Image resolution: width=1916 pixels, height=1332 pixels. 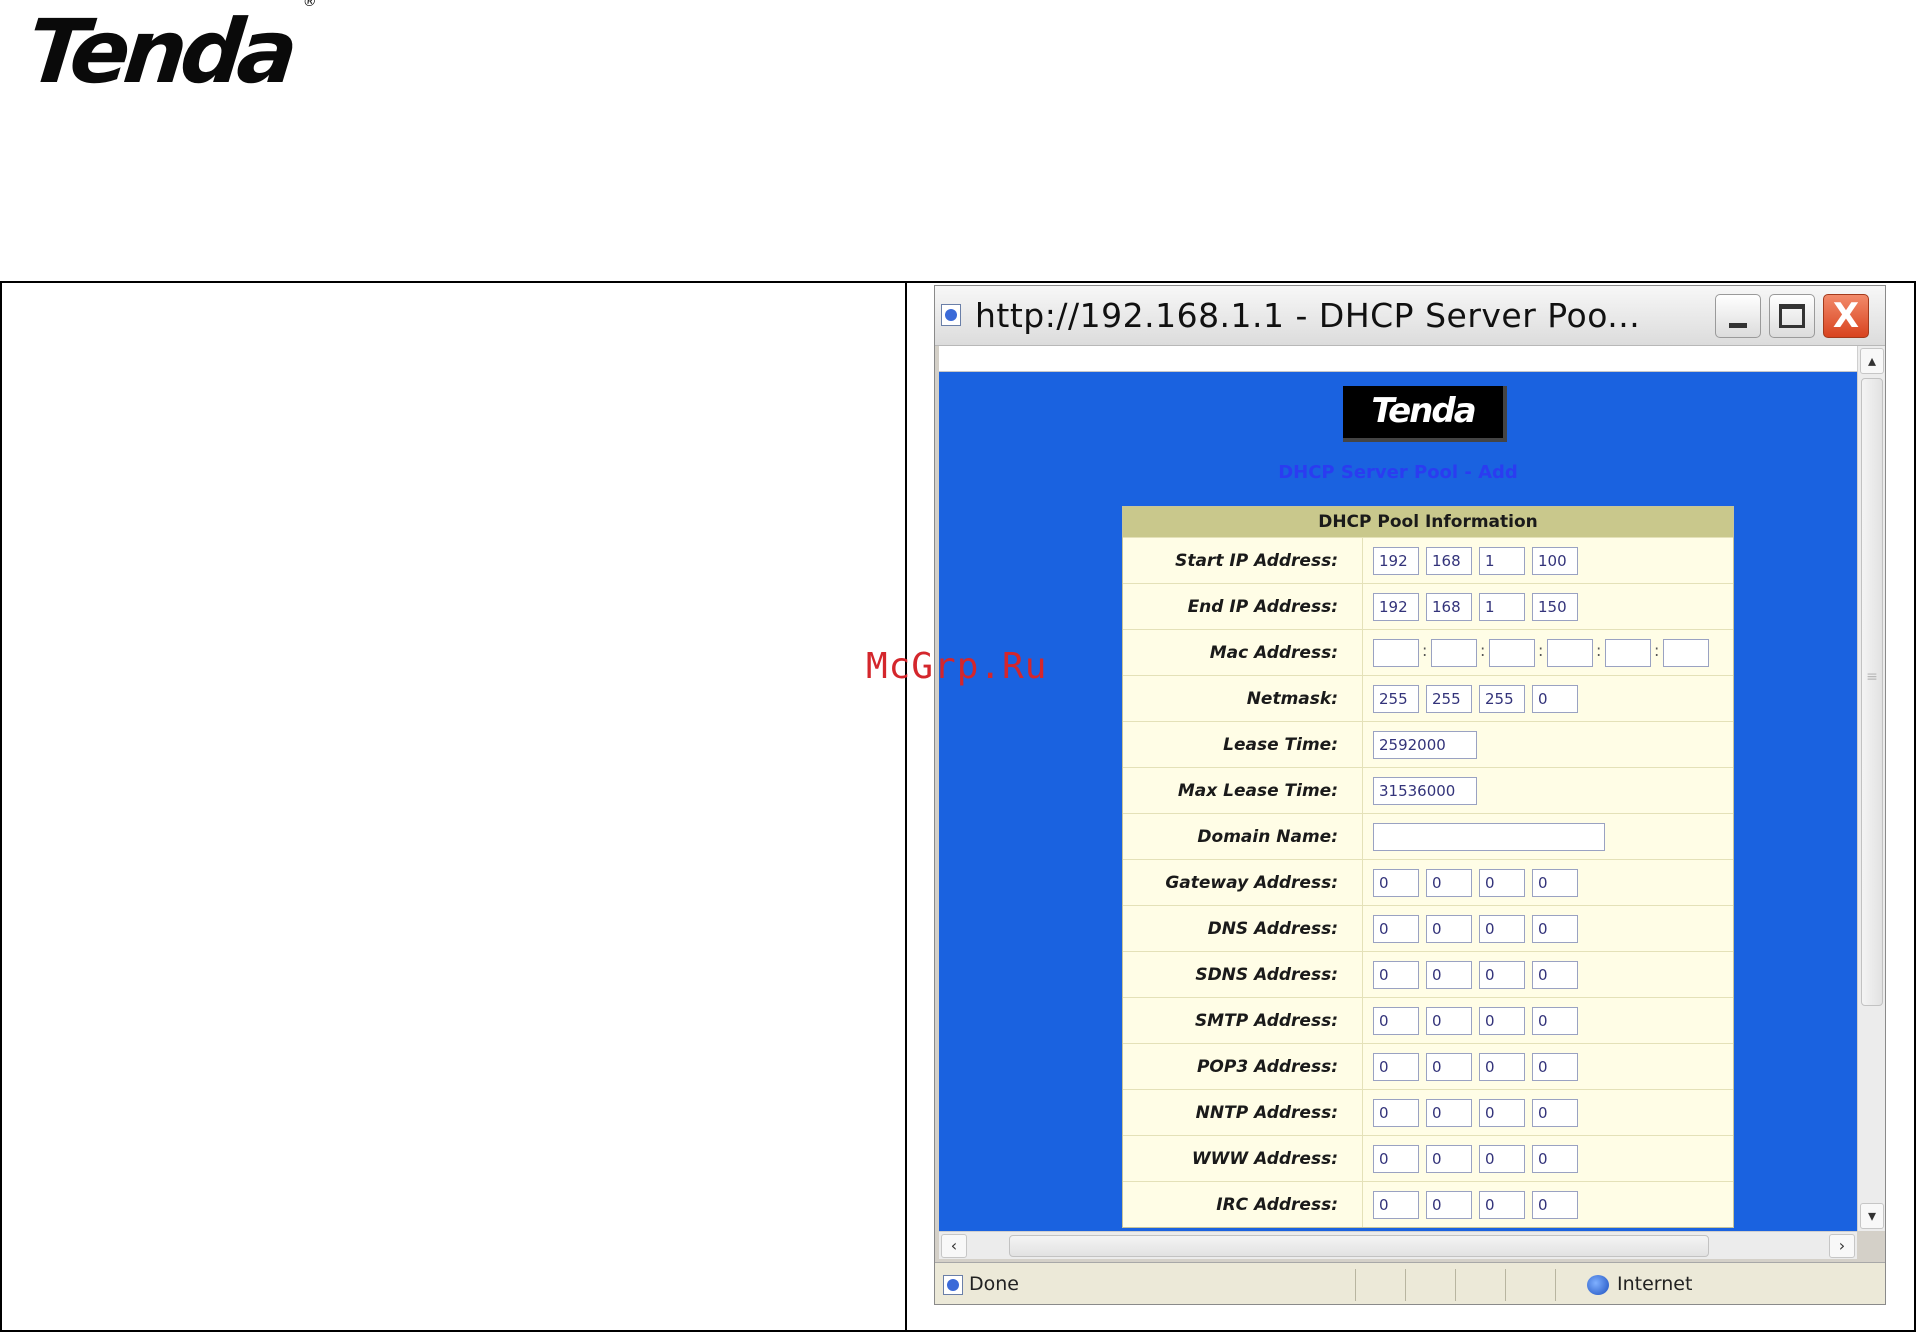 What do you see at coordinates (1502, 1159) in the screenshot?
I see `www-octet-3: 0` at bounding box center [1502, 1159].